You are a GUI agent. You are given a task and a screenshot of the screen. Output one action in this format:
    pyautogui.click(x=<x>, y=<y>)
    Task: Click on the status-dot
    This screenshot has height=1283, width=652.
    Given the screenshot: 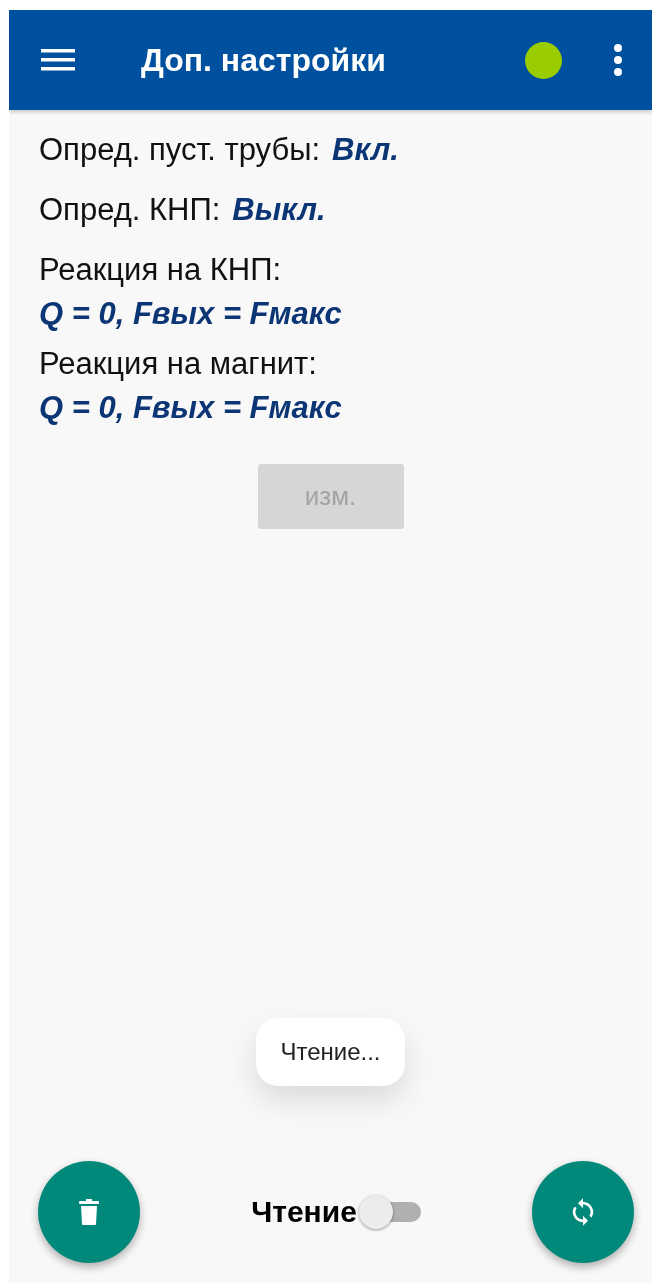 What is the action you would take?
    pyautogui.click(x=543, y=60)
    